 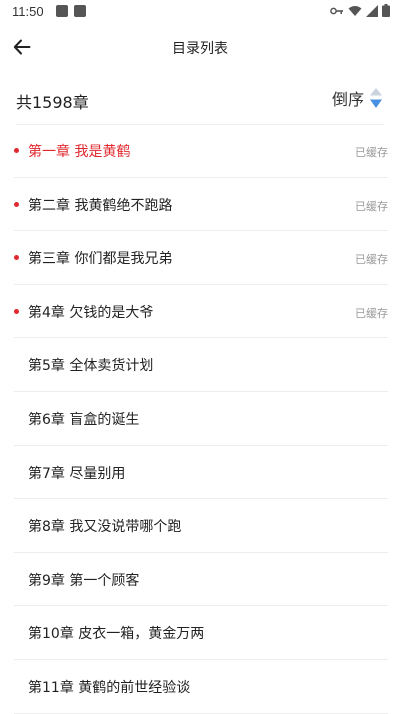 I want to click on chapter-item: 第4章 欠钱的是大爷 已缓存, so click(x=201, y=312).